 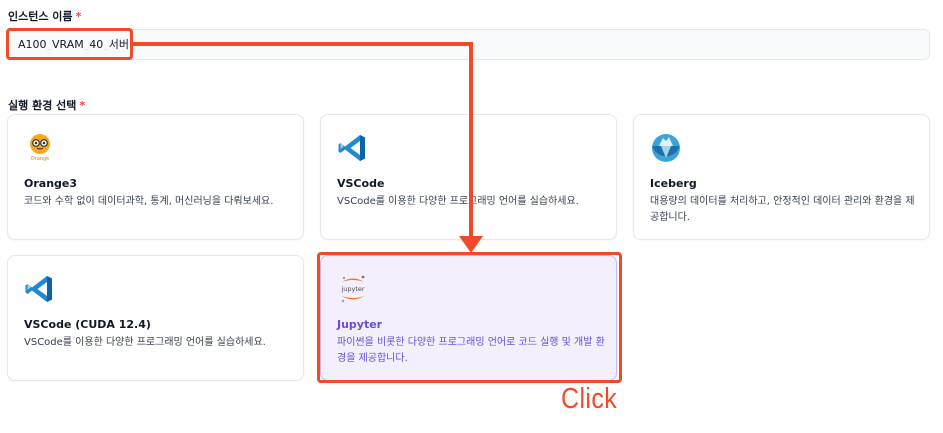 I want to click on env-select-label-text: 실행 환경 선택, so click(x=42, y=105).